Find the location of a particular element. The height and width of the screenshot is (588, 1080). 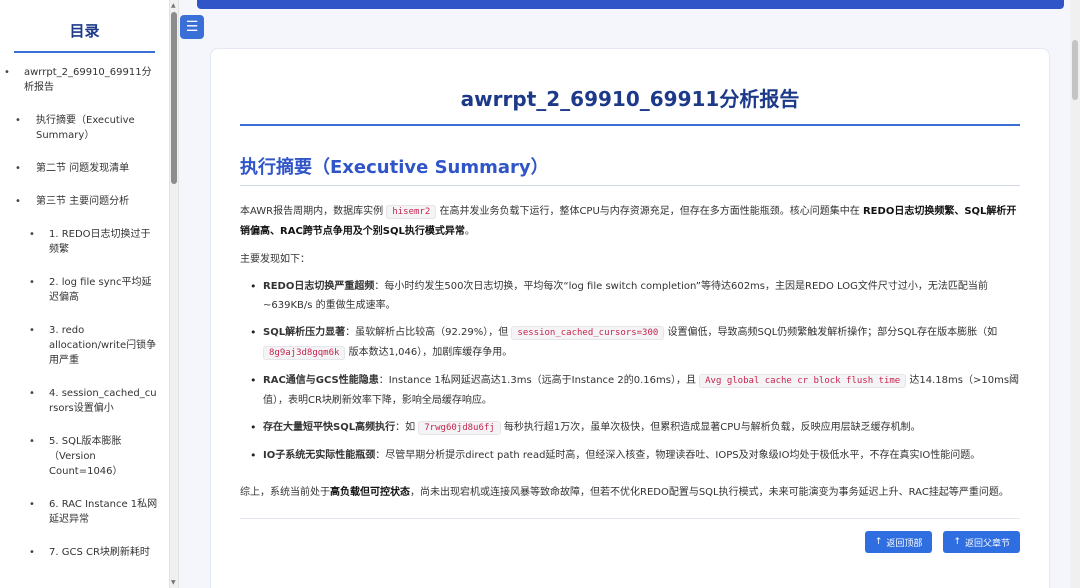

instance-code: hisemr2 is located at coordinates (411, 212).